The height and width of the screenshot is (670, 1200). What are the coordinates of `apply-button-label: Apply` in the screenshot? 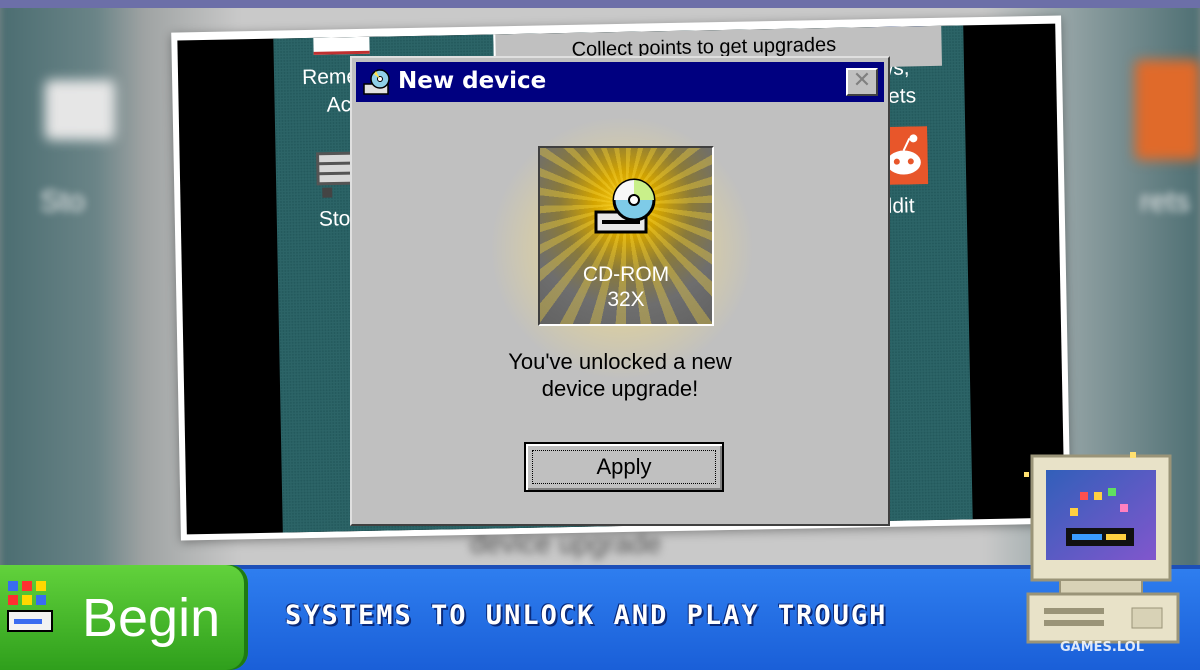 It's located at (624, 466).